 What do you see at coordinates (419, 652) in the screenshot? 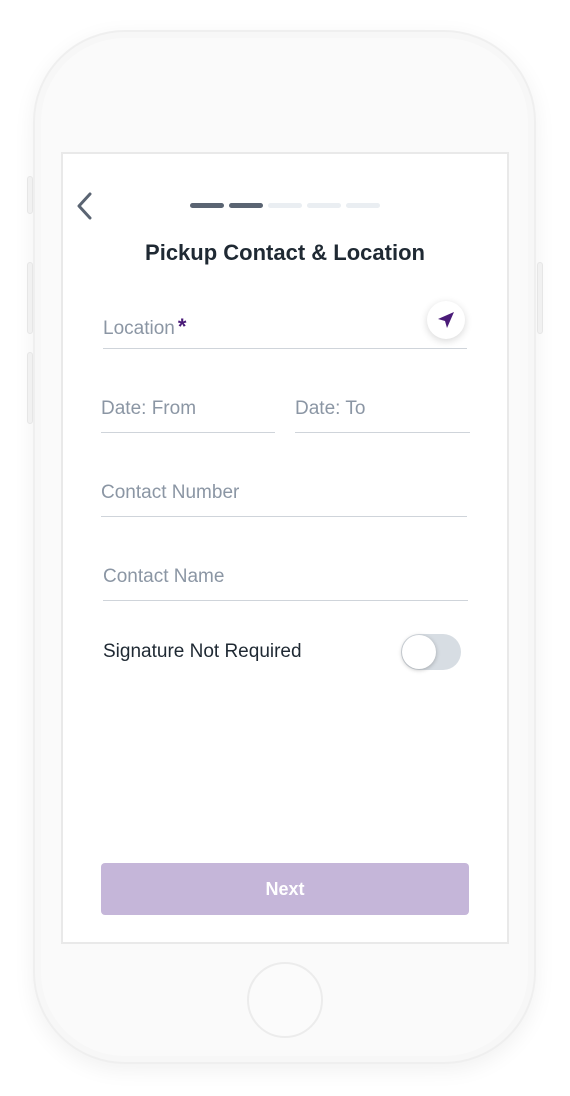
I see `toggle-knob` at bounding box center [419, 652].